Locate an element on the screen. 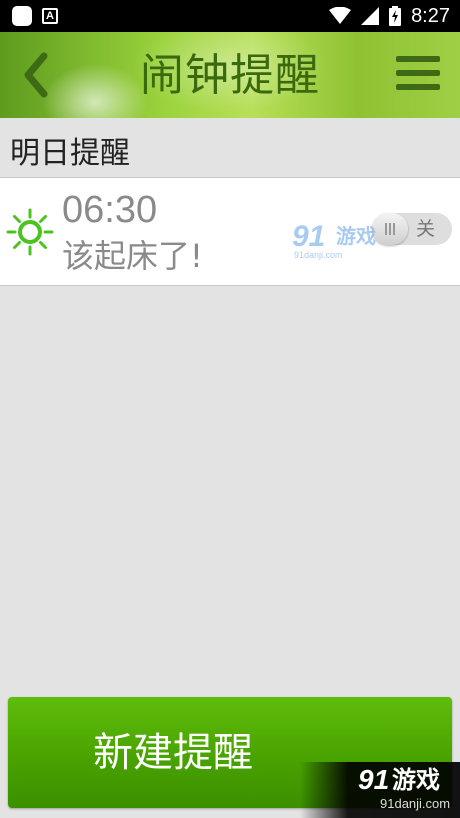 The height and width of the screenshot is (818, 460). watermark-num: 91 is located at coordinates (309, 236).